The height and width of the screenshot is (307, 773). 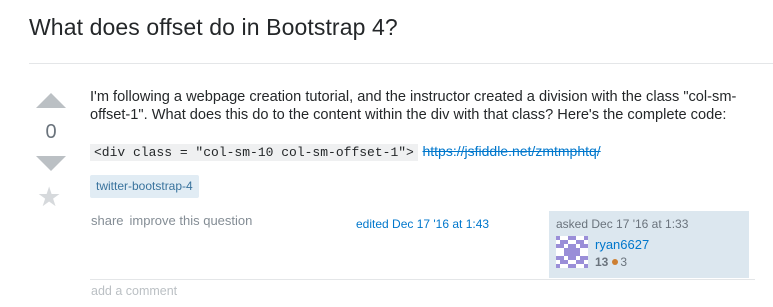 I want to click on reputation-score: 13, so click(x=602, y=262).